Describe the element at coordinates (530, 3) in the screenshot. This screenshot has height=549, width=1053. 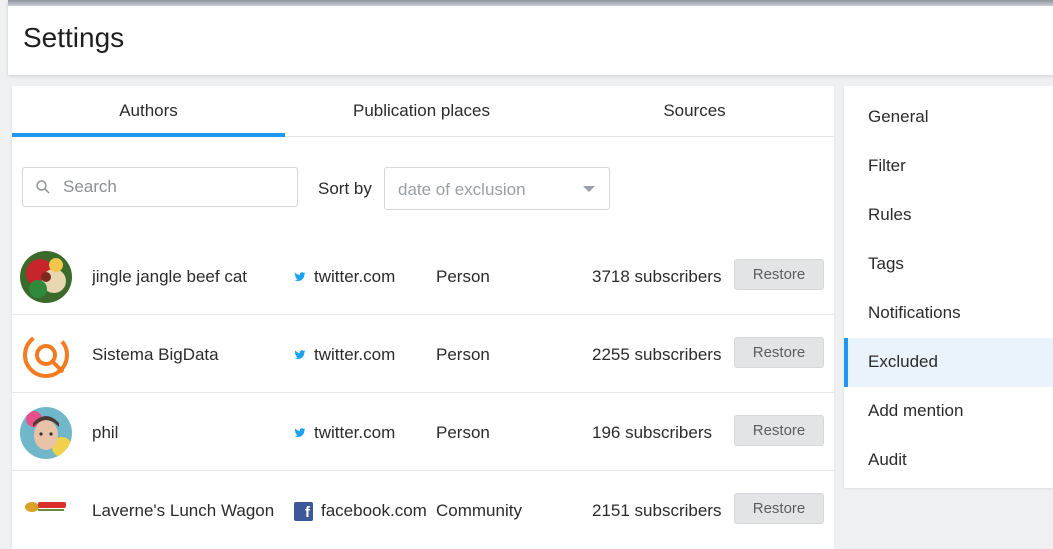
I see `window-edge` at that location.